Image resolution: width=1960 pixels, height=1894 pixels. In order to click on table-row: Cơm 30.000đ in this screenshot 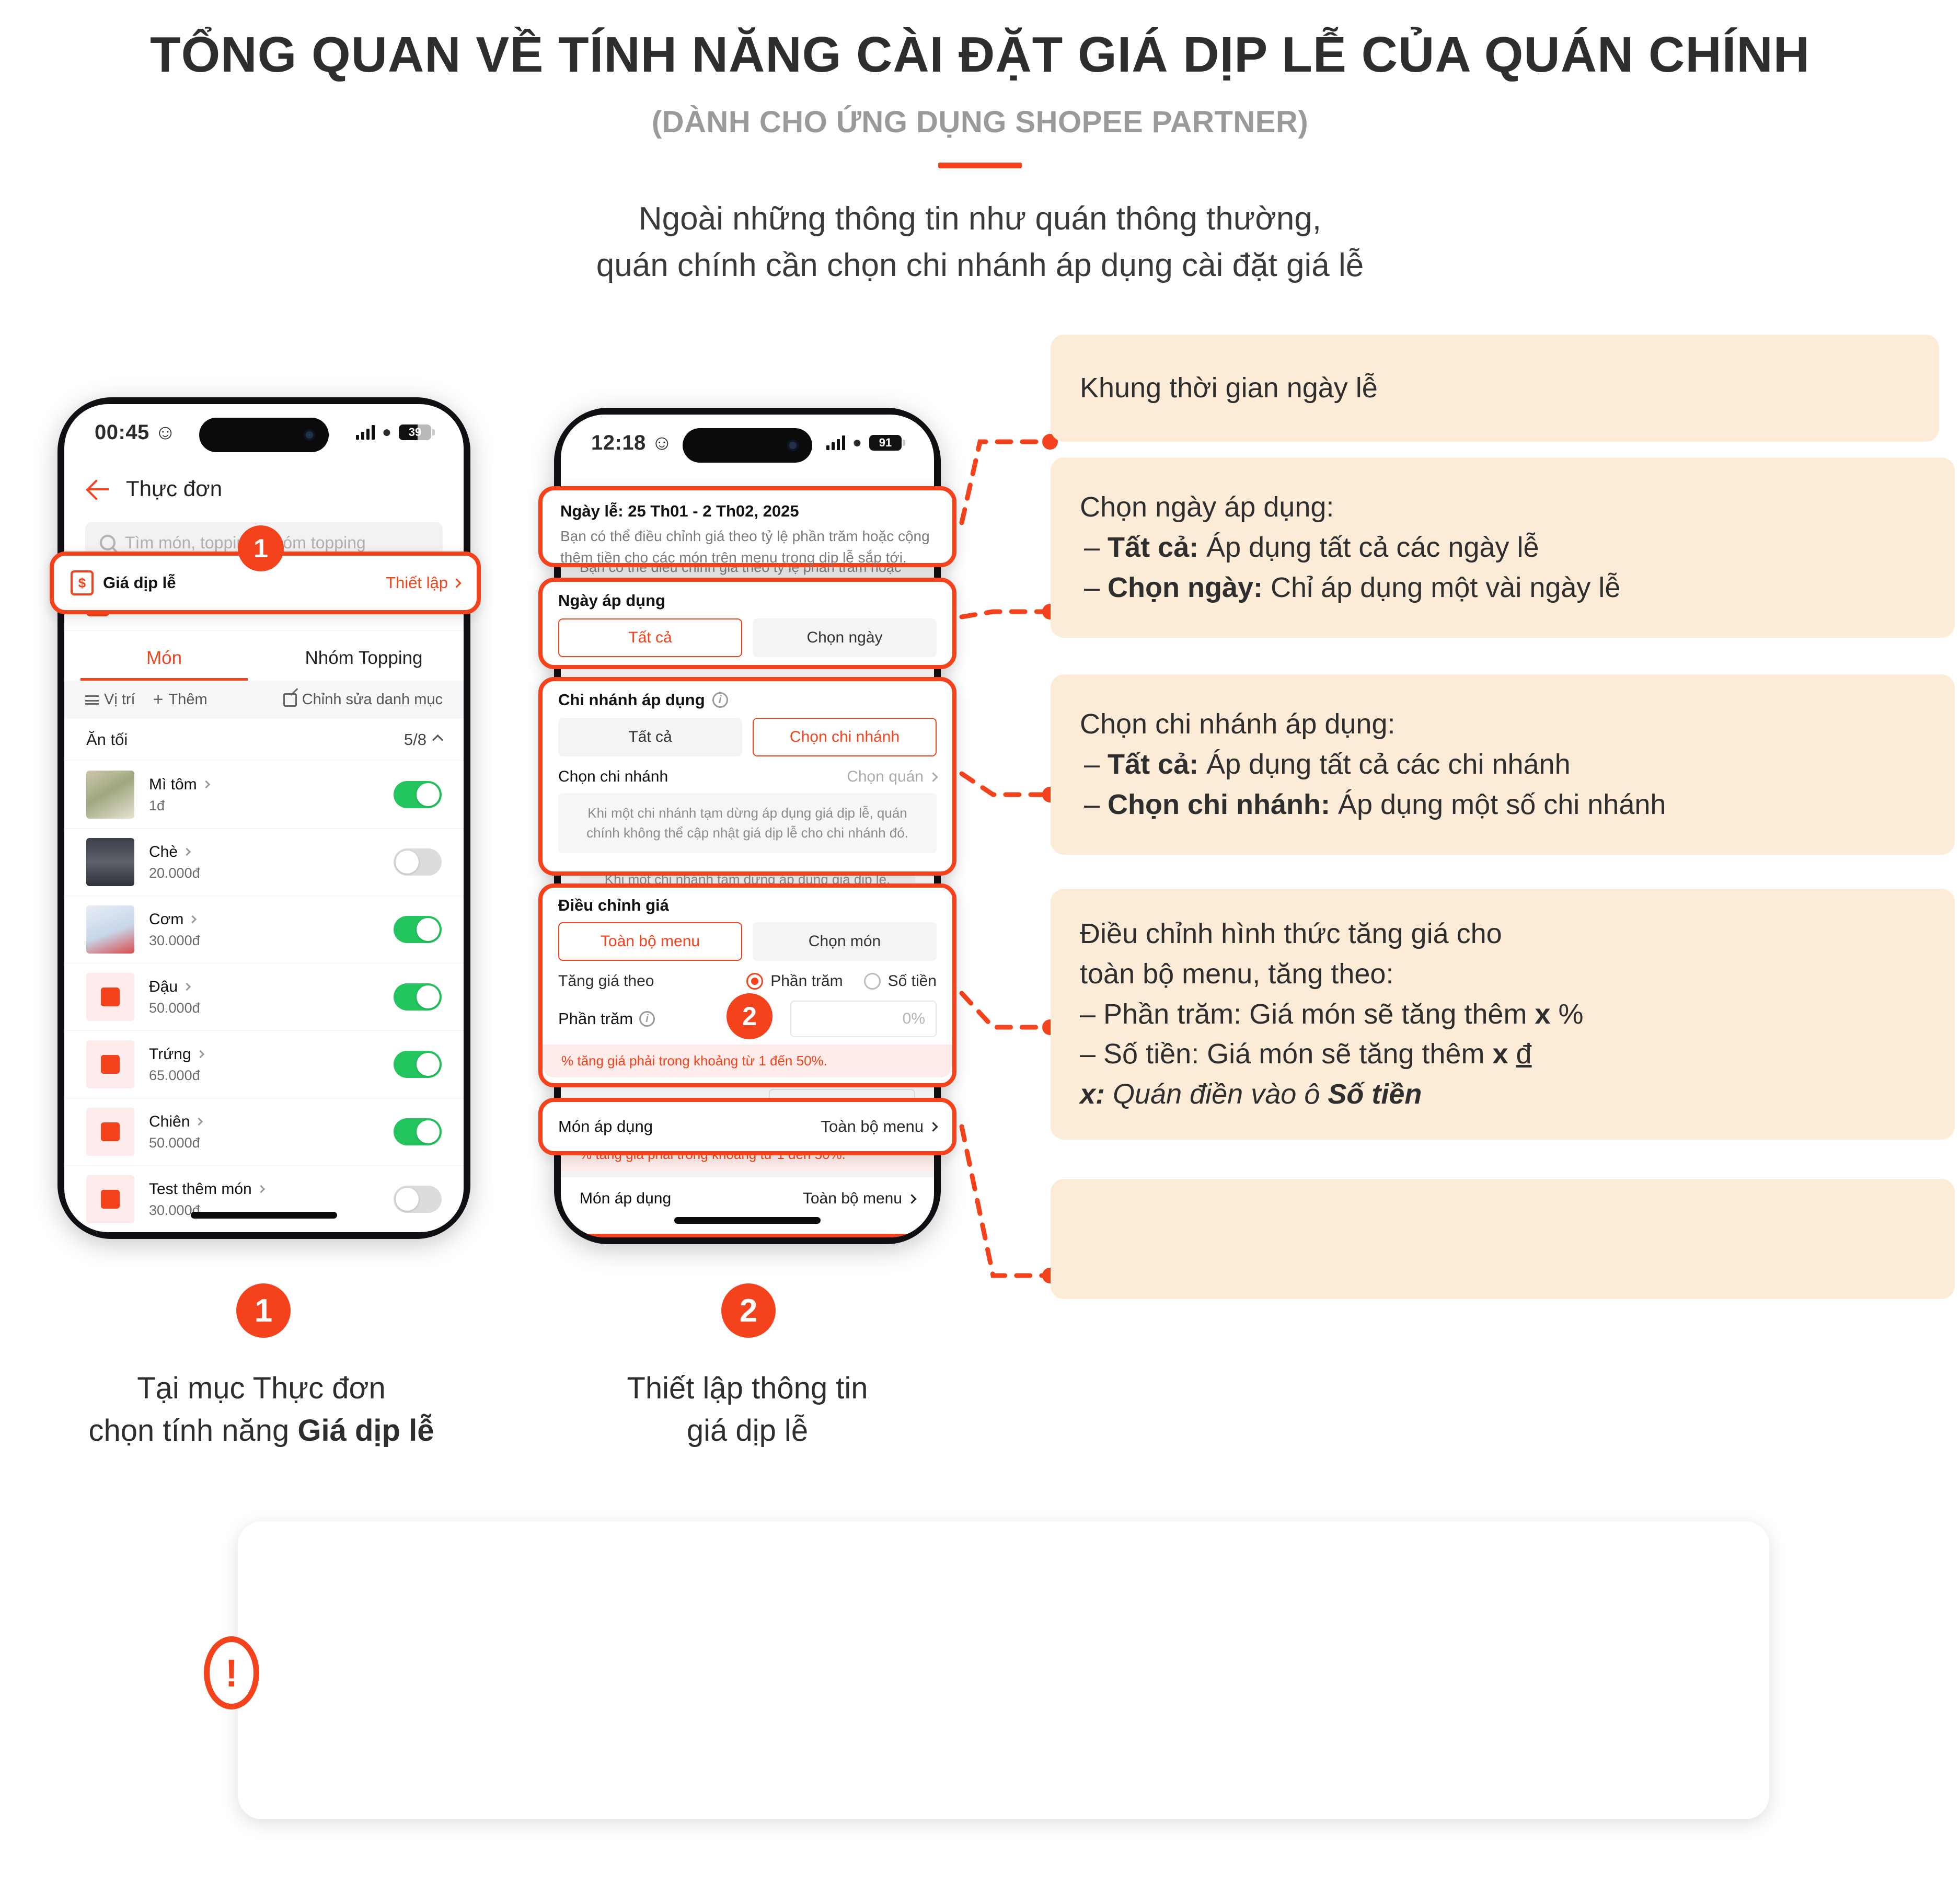, I will do `click(264, 929)`.